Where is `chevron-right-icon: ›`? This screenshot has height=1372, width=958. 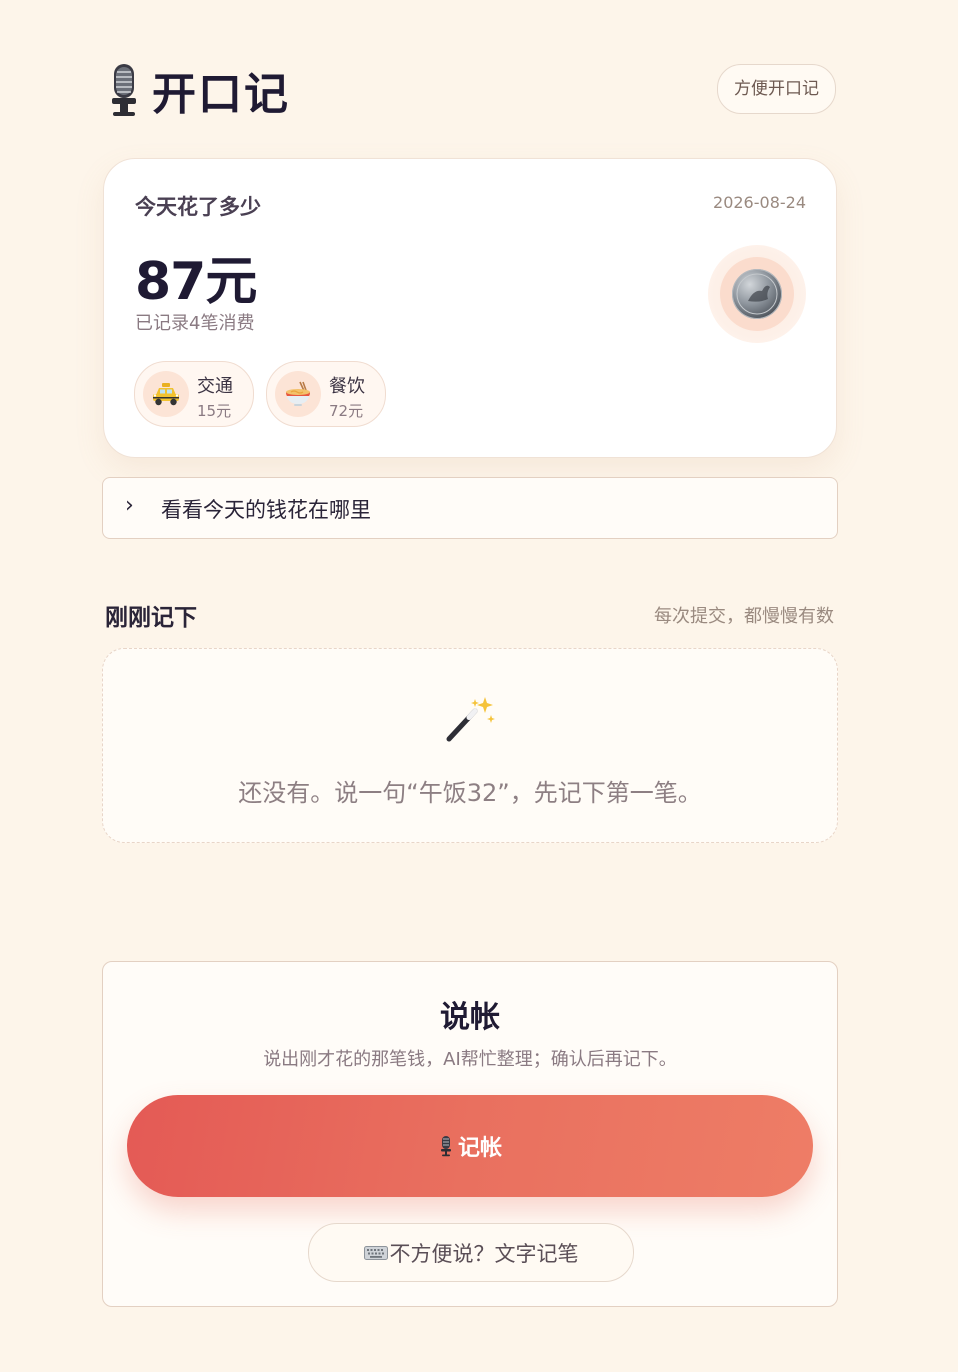
chevron-right-icon: › is located at coordinates (129, 505).